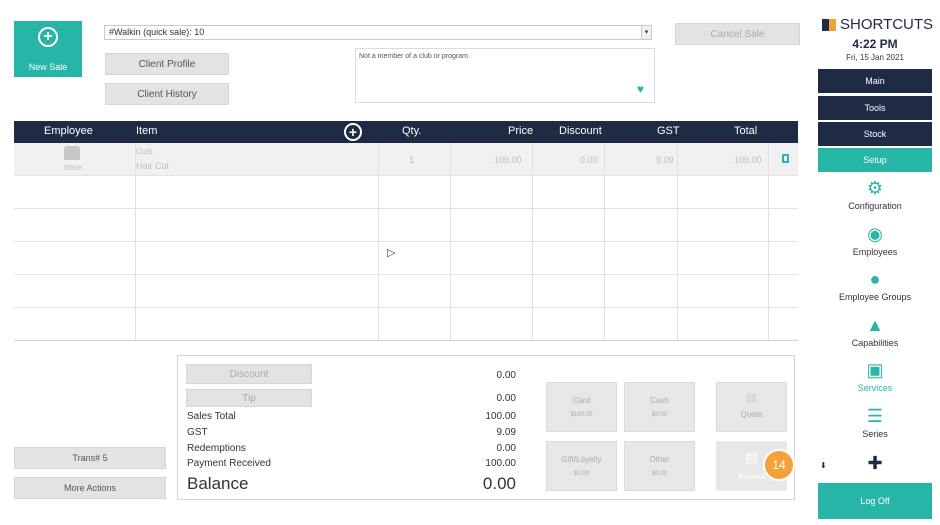  I want to click on header-price: Price, so click(521, 131).